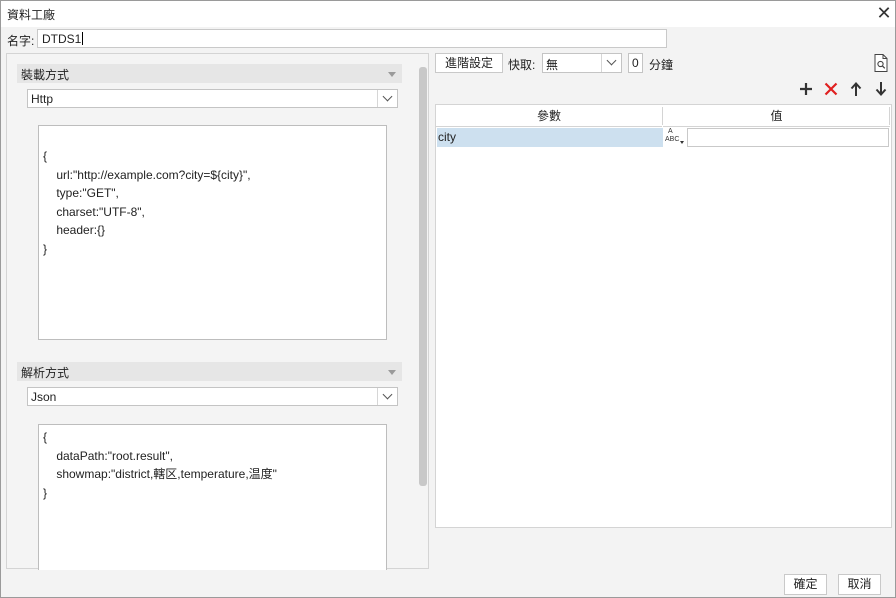  What do you see at coordinates (45, 248) in the screenshot?
I see `load-script-line: }` at bounding box center [45, 248].